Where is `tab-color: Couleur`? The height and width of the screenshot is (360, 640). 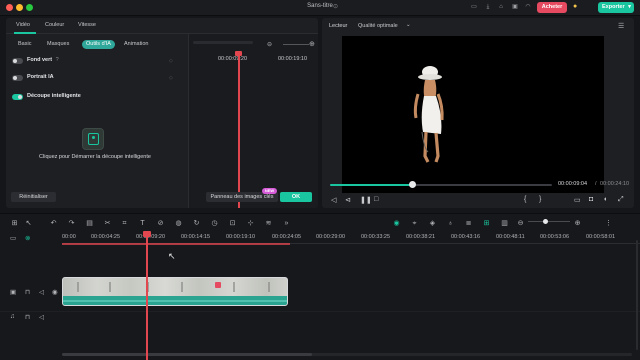
tab-color: Couleur is located at coordinates (54, 25).